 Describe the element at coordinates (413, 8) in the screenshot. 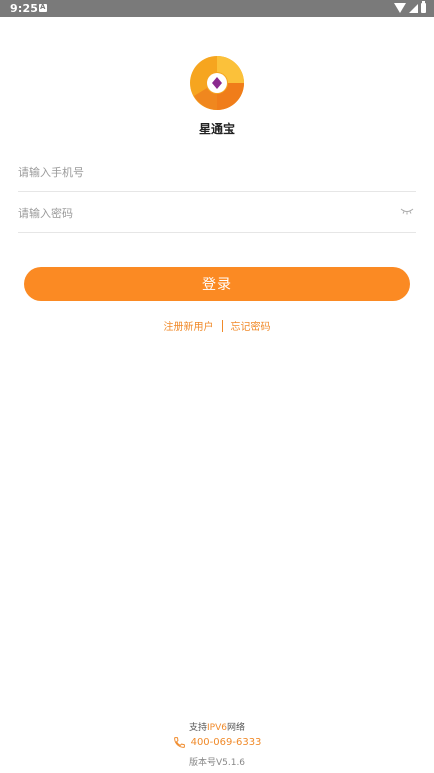

I see `signal-icon` at that location.